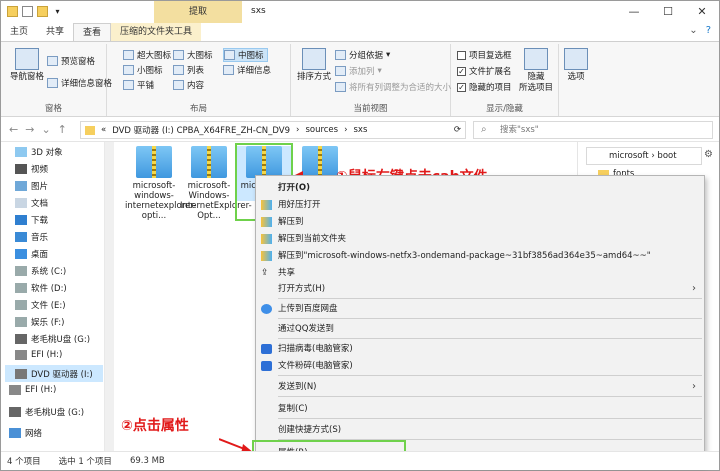 This screenshot has height=471, width=720. I want to click on layout-medium: 中图标, so click(245, 55).